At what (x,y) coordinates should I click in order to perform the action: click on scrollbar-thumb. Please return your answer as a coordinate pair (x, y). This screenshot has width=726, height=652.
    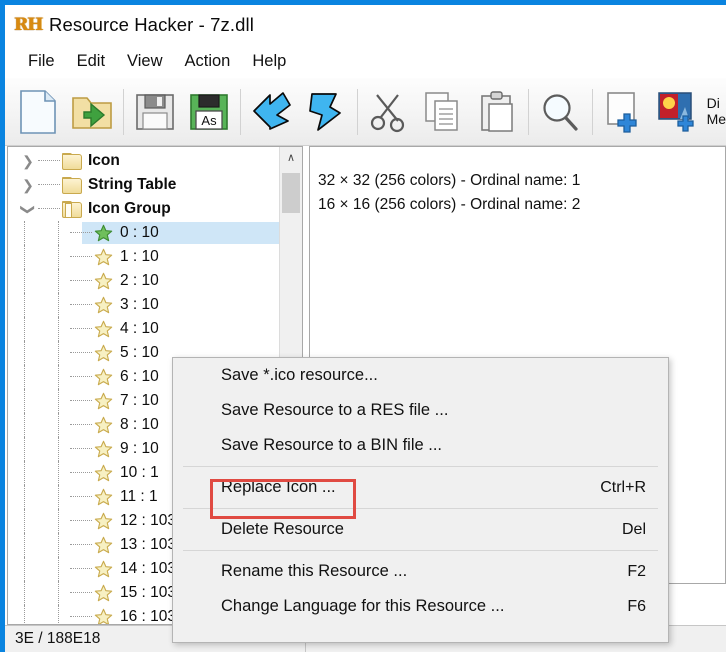
    Looking at the image, I should click on (291, 193).